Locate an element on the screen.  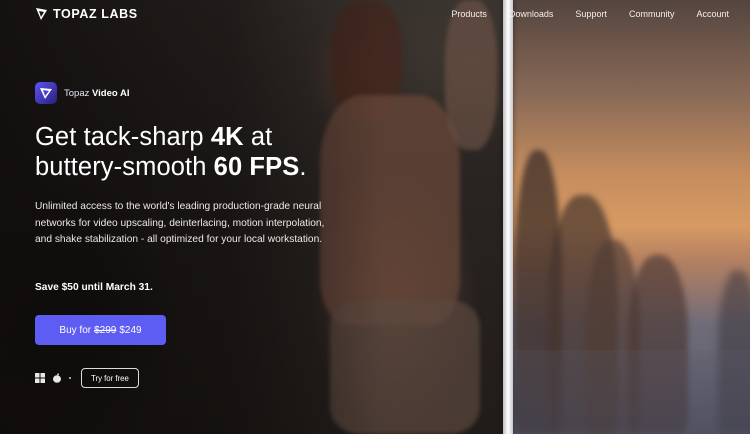
nav-account: Account is located at coordinates (712, 14).